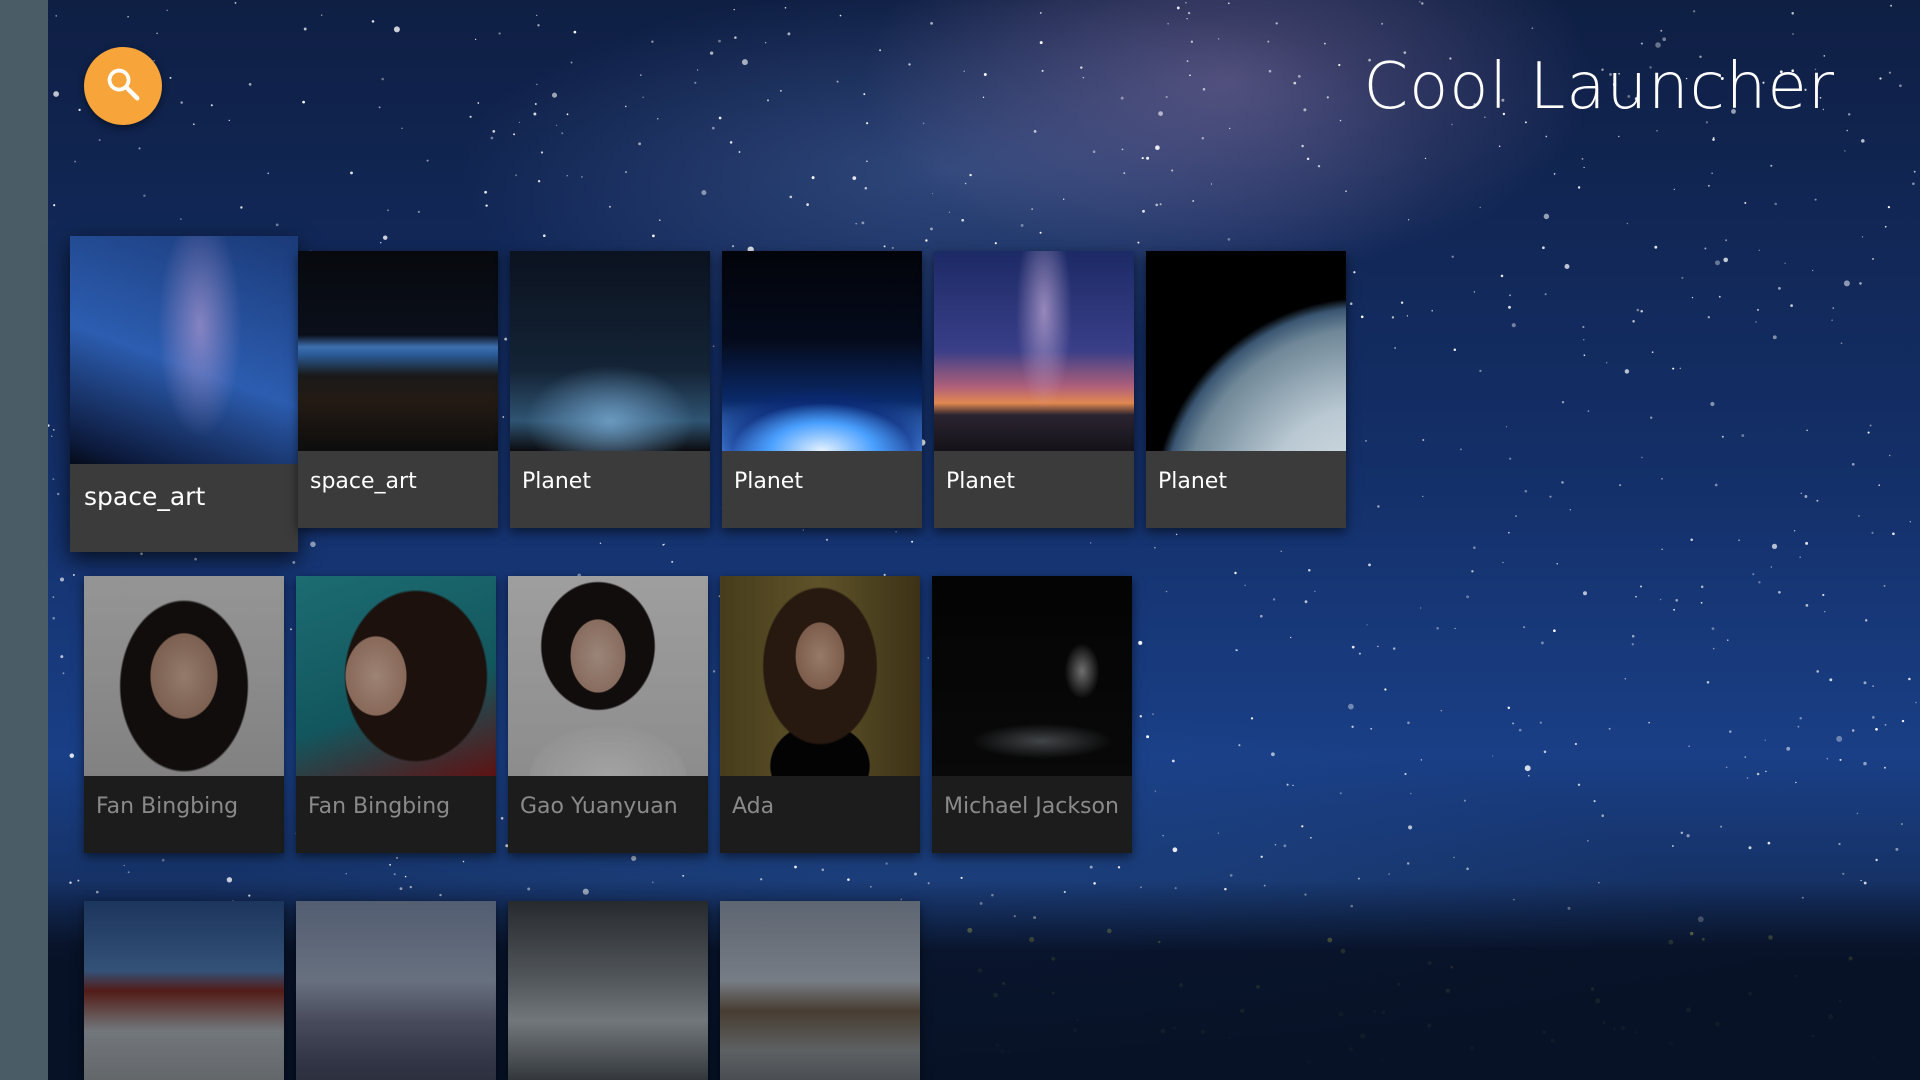 This screenshot has width=1920, height=1080. Describe the element at coordinates (398, 389) in the screenshot. I see `card-space-art-2: space_art` at that location.